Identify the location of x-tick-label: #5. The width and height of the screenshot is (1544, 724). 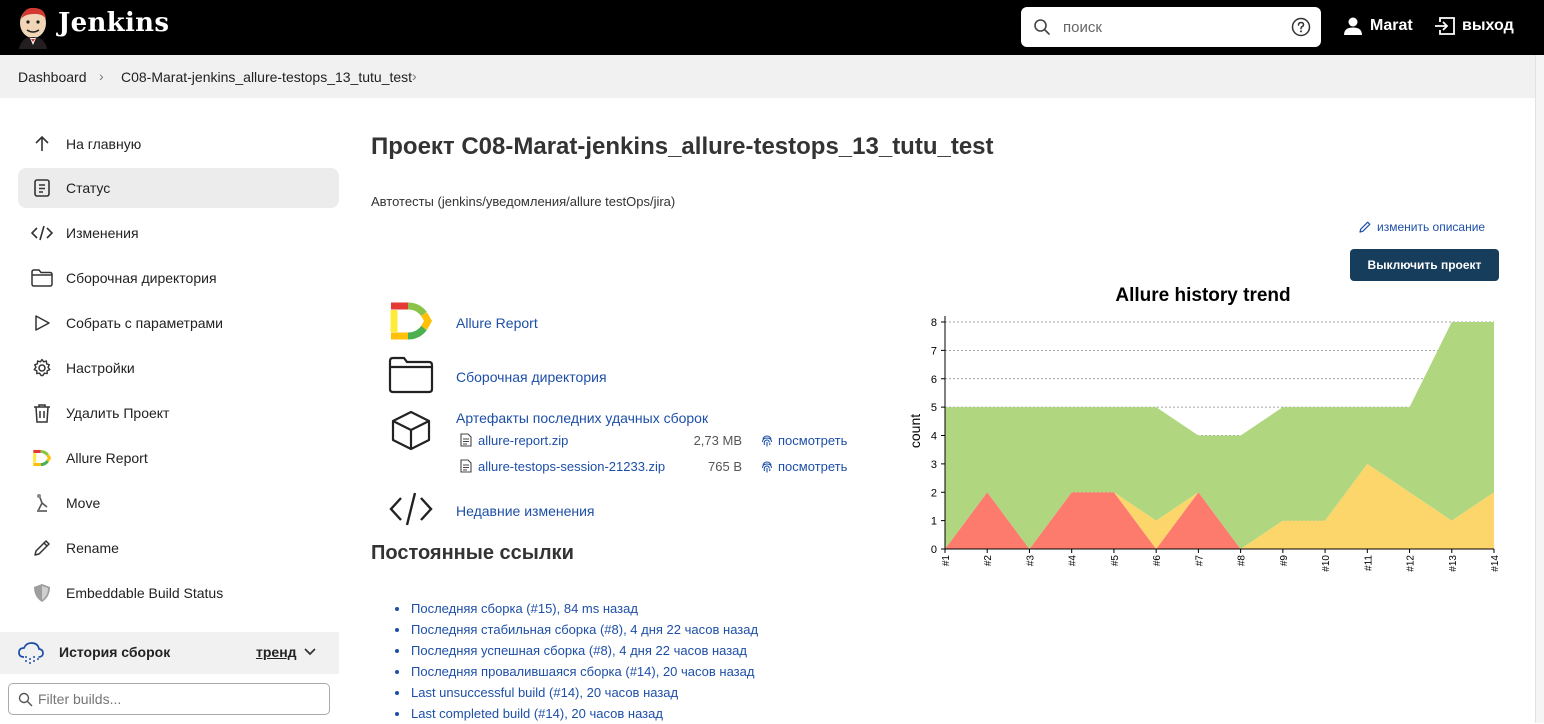
(1115, 561).